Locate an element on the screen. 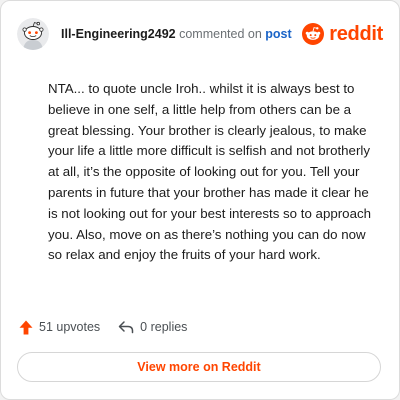  reddit-logo: reddit is located at coordinates (342, 34).